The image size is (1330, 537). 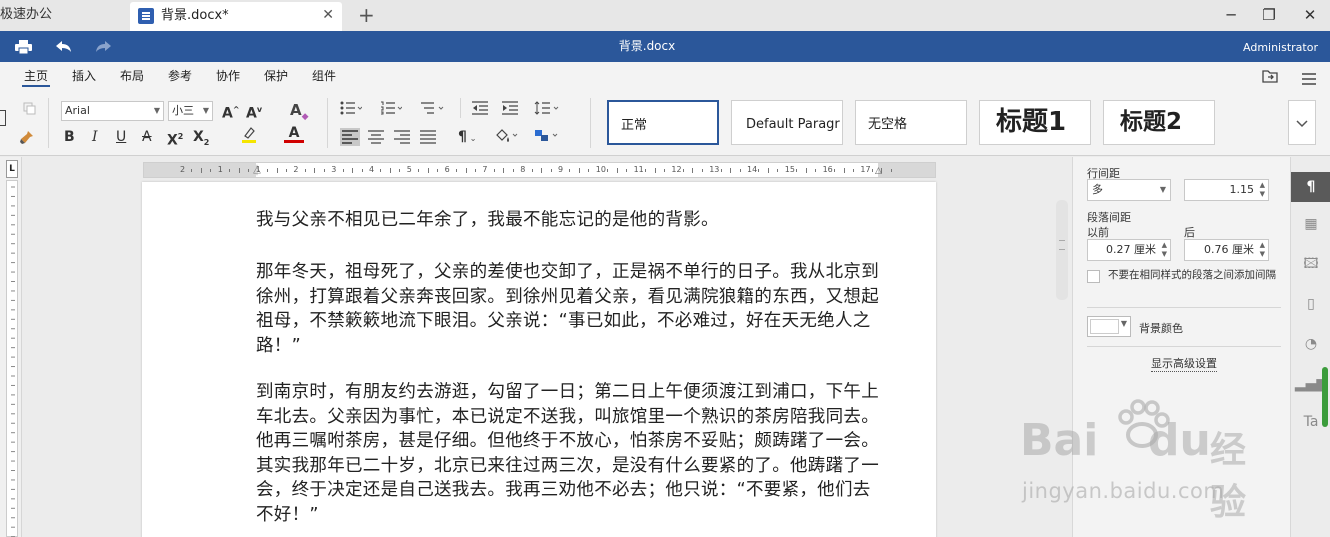 What do you see at coordinates (428, 139) in the screenshot?
I see `justify-icon` at bounding box center [428, 139].